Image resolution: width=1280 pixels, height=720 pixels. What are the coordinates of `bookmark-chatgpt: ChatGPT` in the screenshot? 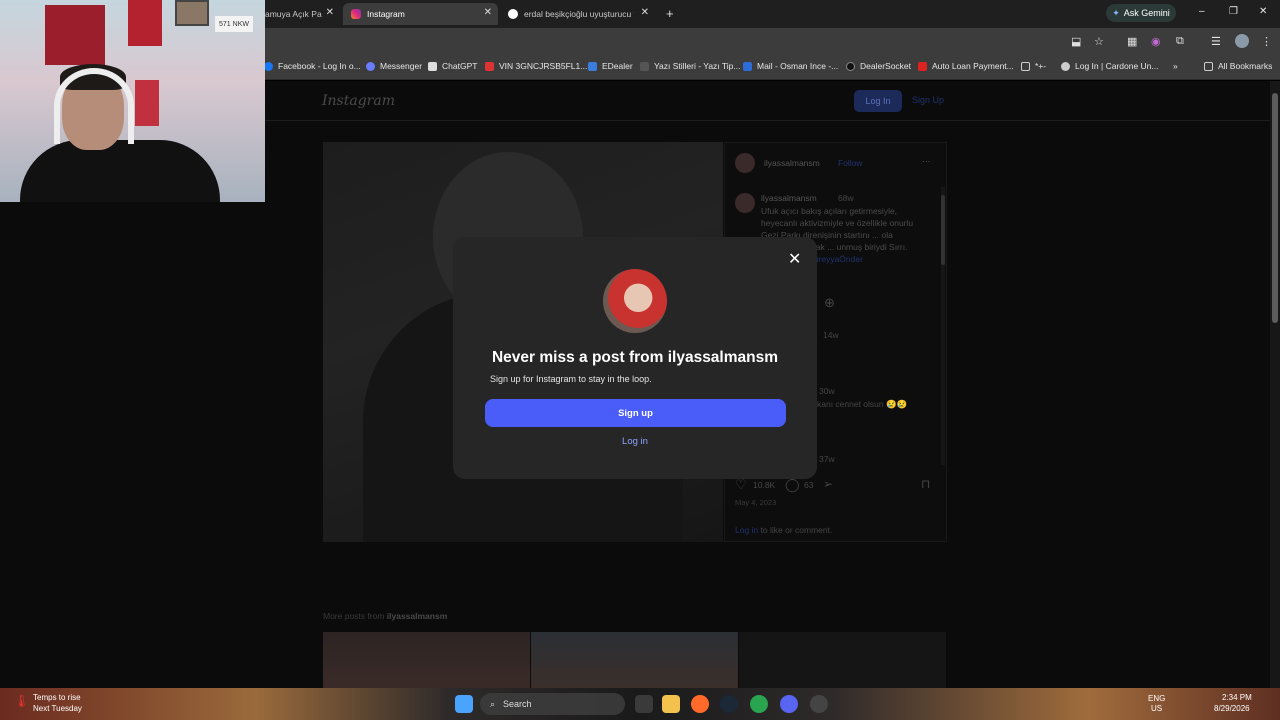 It's located at (452, 66).